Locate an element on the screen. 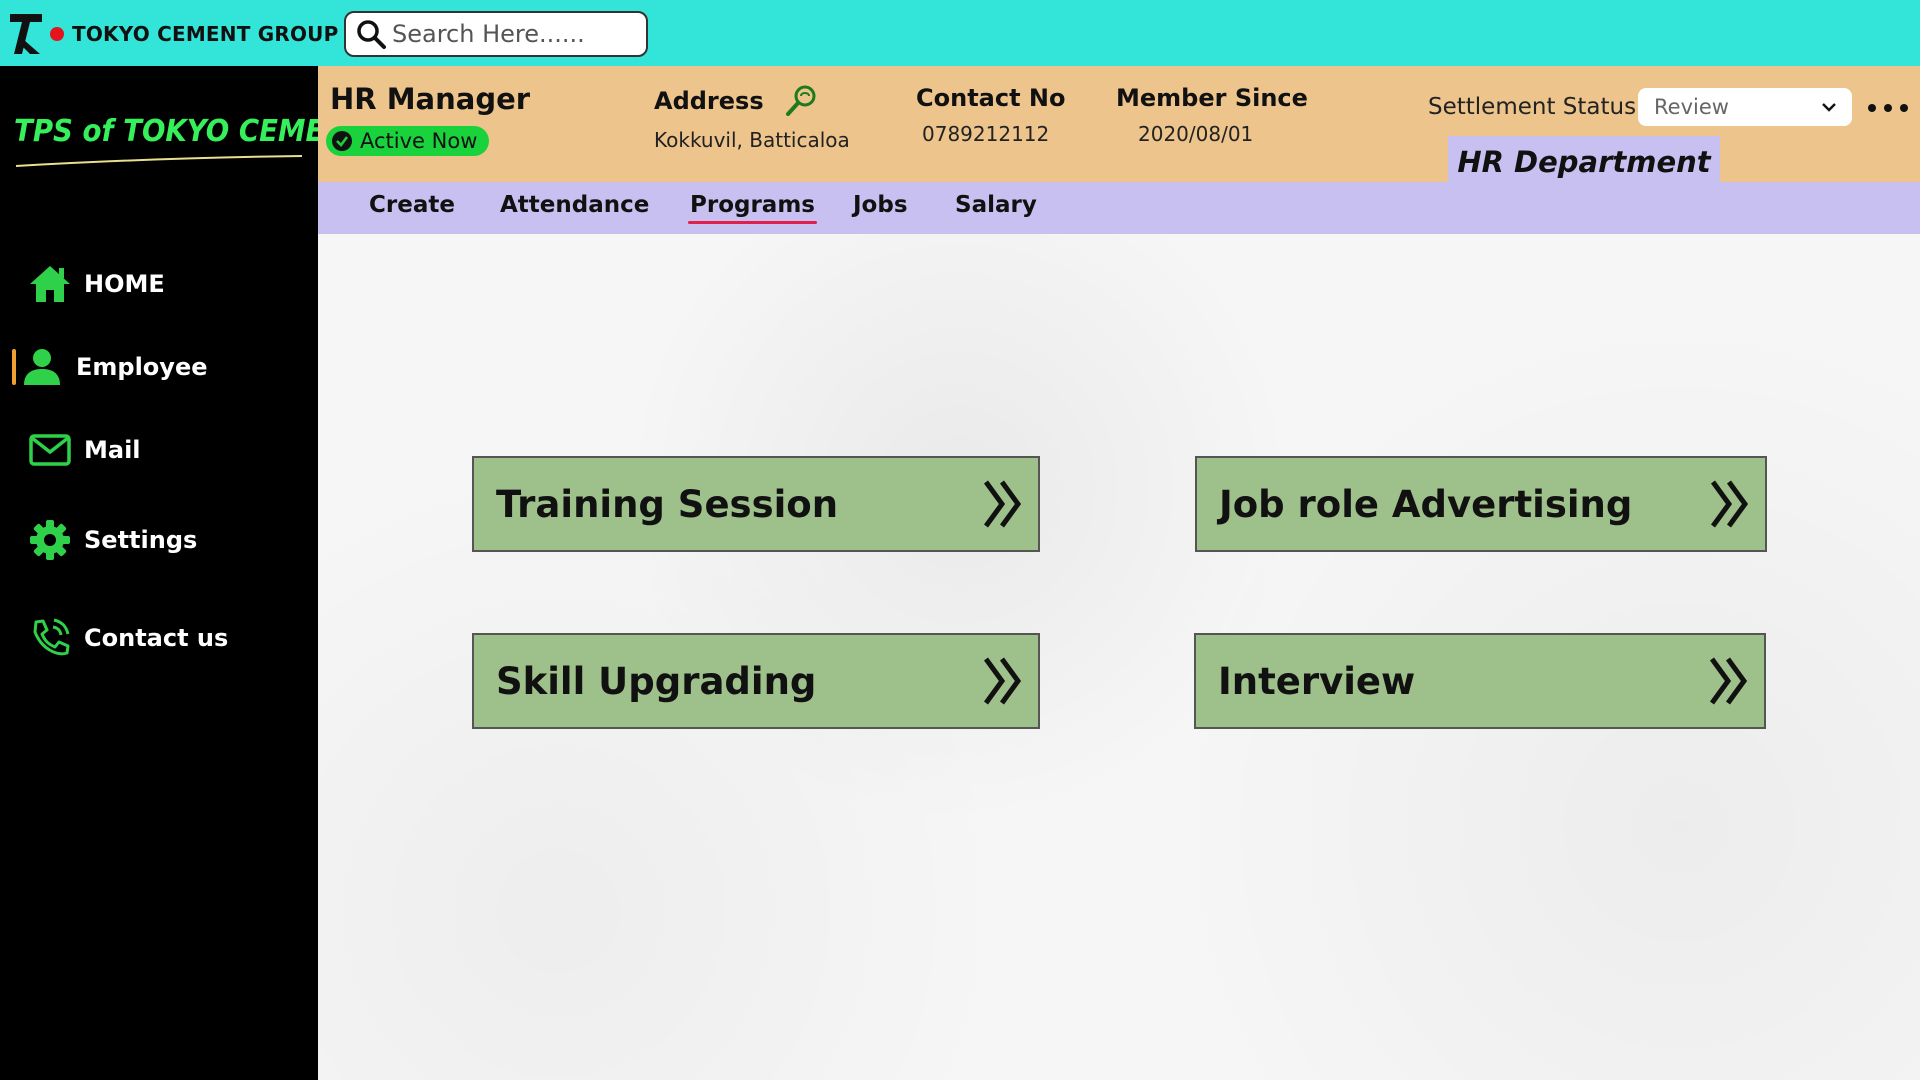 The height and width of the screenshot is (1080, 1920). role-title: HR Manager is located at coordinates (430, 99).